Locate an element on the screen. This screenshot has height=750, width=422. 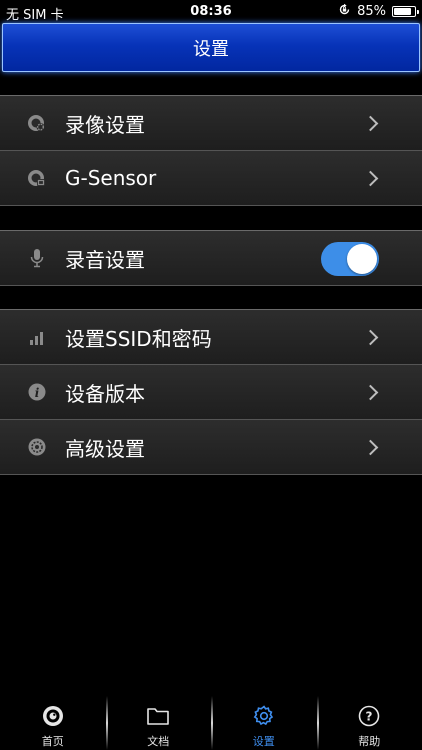
info-icon: i is located at coordinates (37, 392).